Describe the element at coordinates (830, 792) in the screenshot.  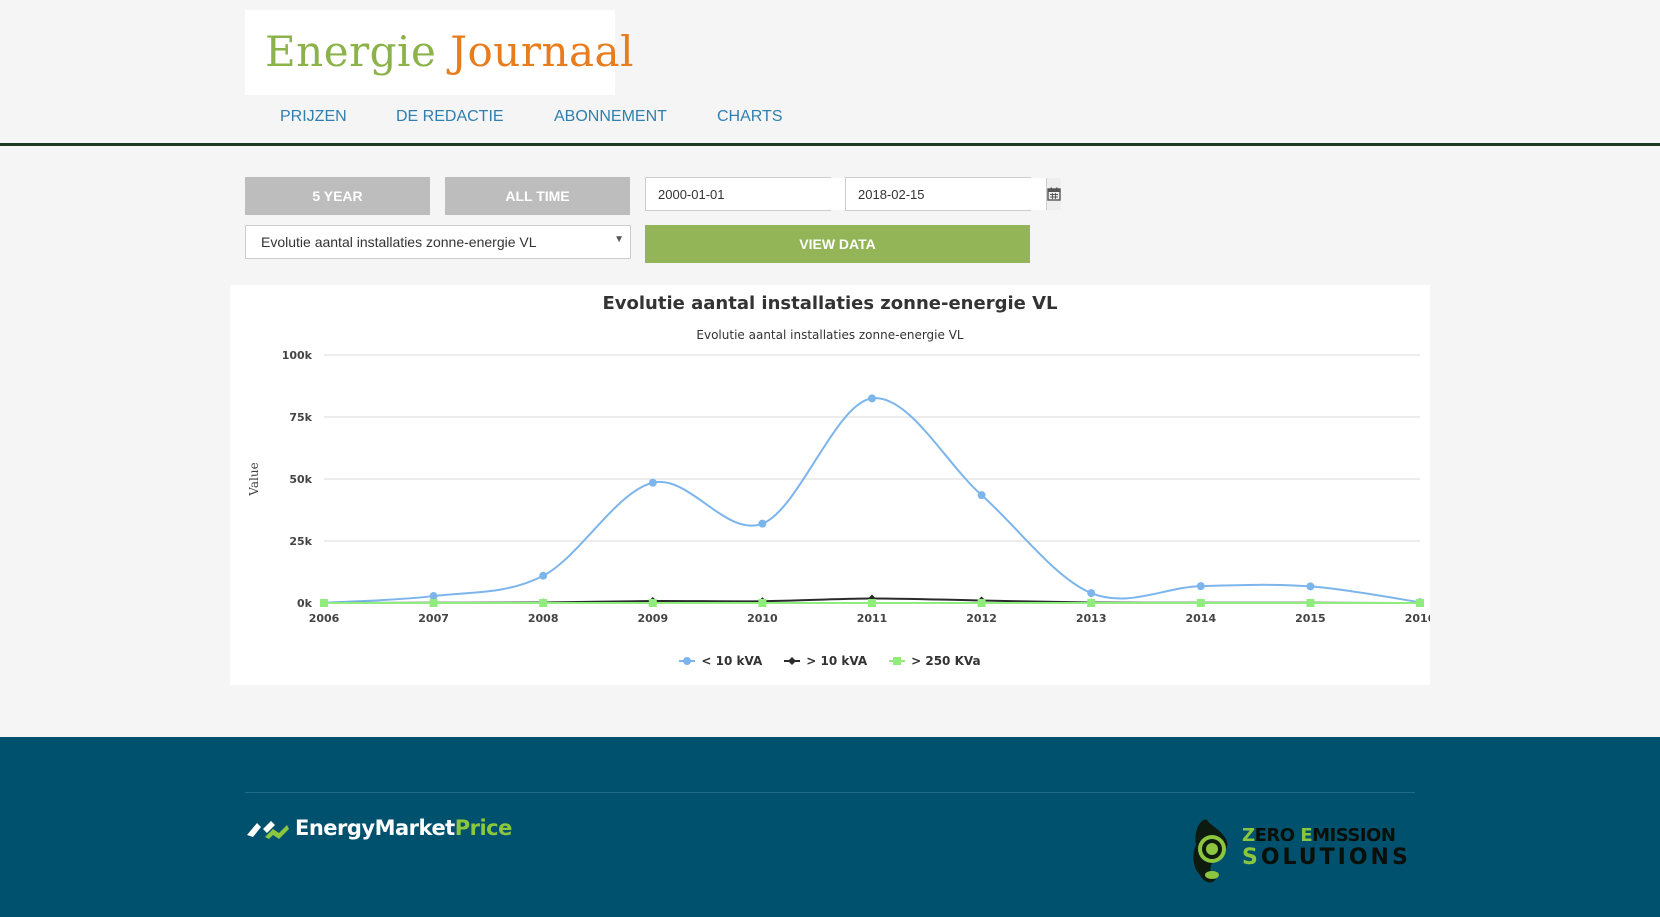
I see `footer-divider` at that location.